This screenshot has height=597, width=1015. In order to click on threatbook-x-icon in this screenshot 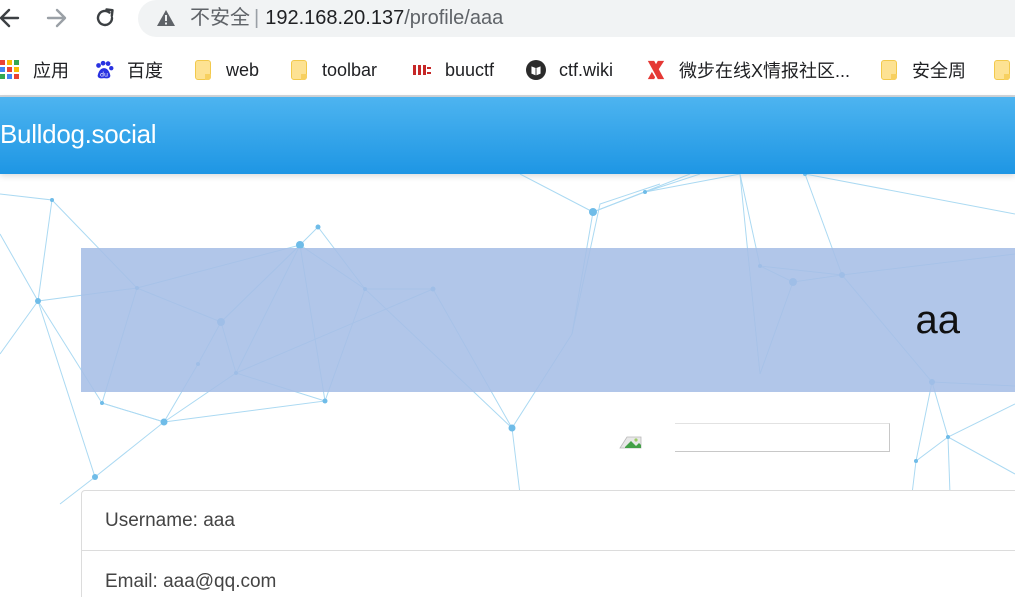, I will do `click(656, 70)`.